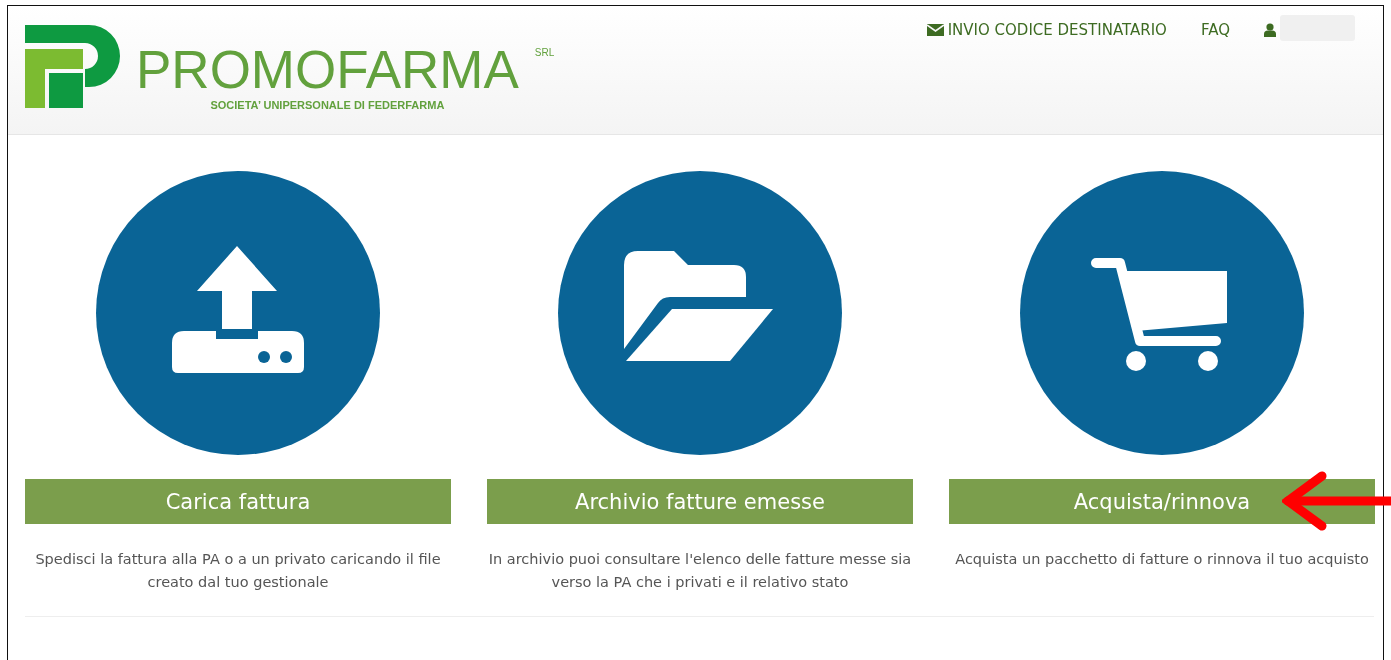 This screenshot has height=660, width=1391. What do you see at coordinates (238, 571) in the screenshot?
I see `card-description: Spedisci la fattura alla PA o a un privato caricando il file creato dal tuo gestionale` at bounding box center [238, 571].